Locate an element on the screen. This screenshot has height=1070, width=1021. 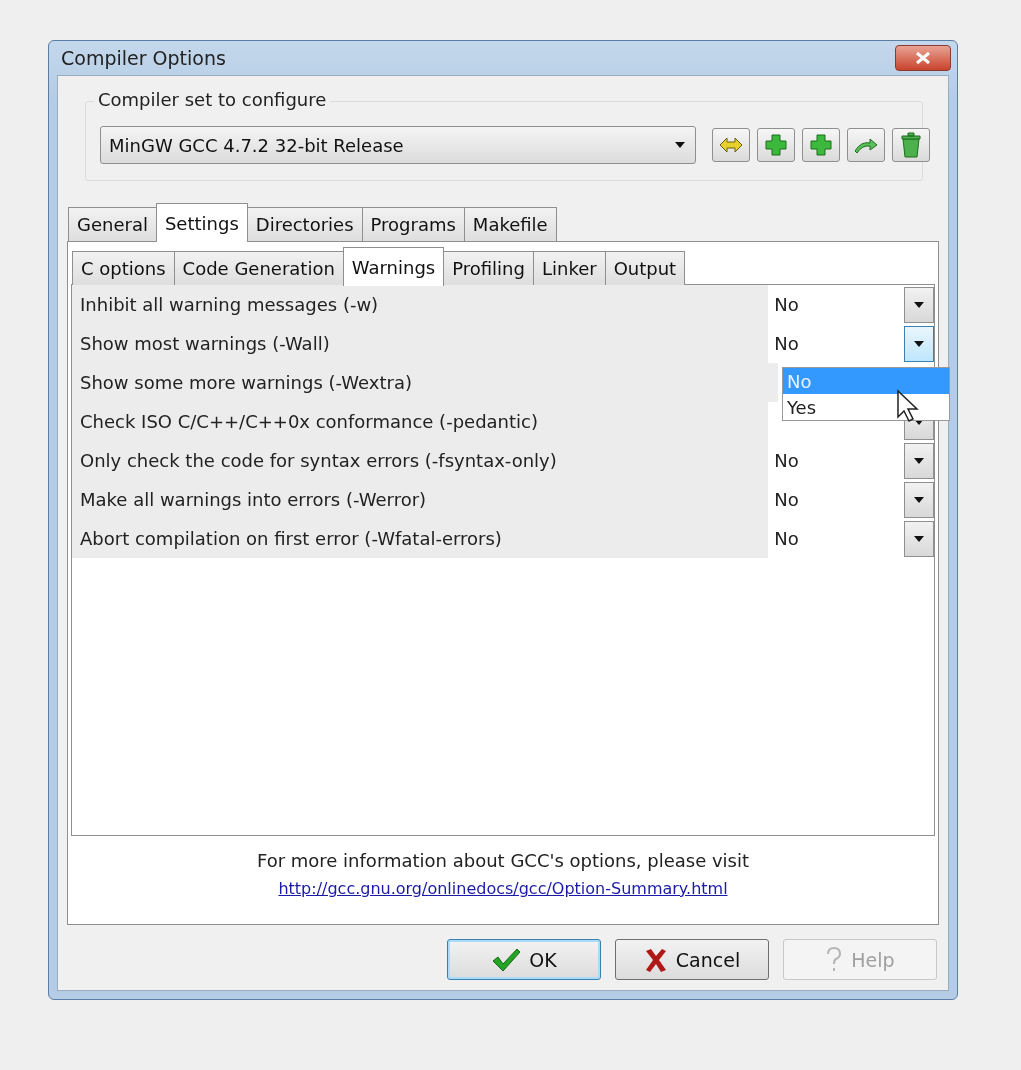
checkmark-icon is located at coordinates (506, 959).